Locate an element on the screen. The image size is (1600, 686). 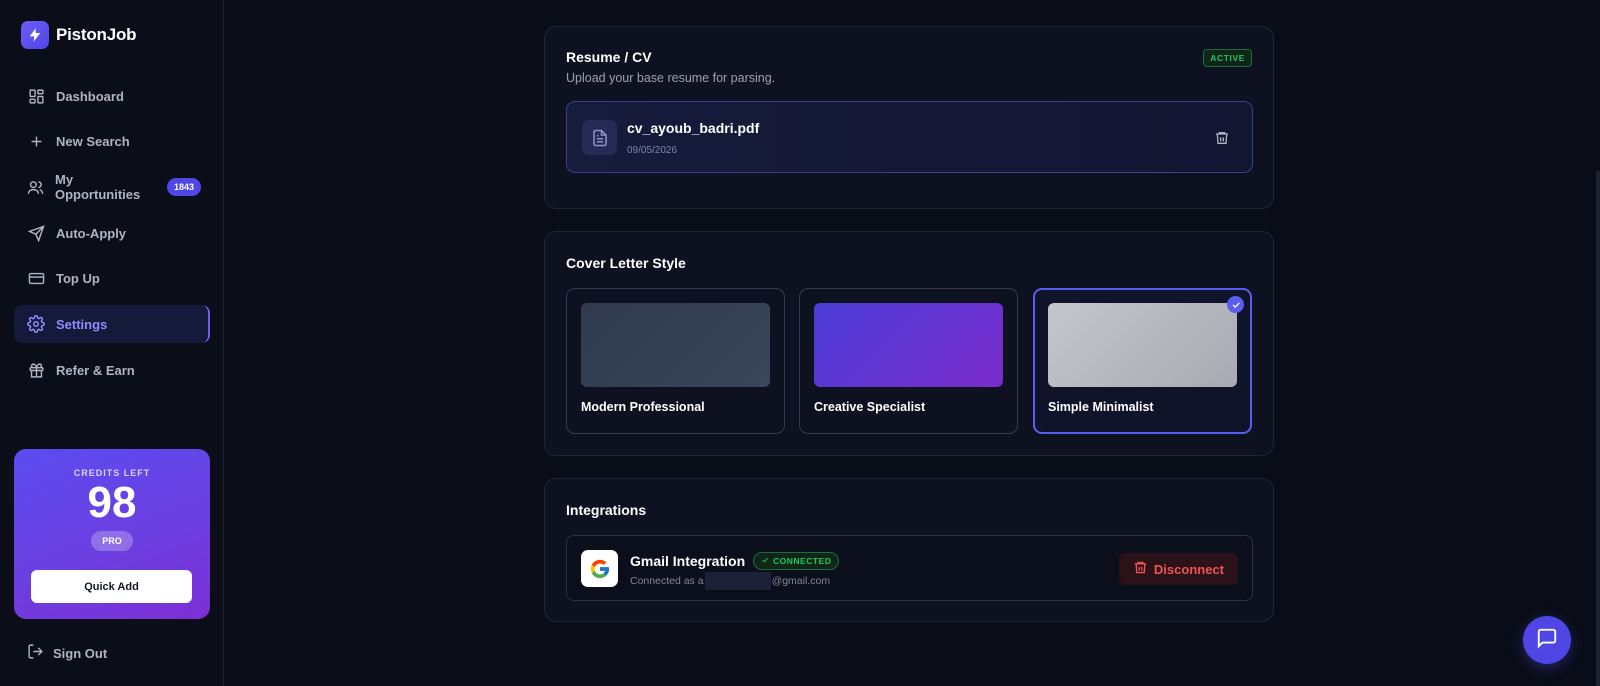
style-option-simple-minimalist: Simple Minimalist is located at coordinates (1142, 361).